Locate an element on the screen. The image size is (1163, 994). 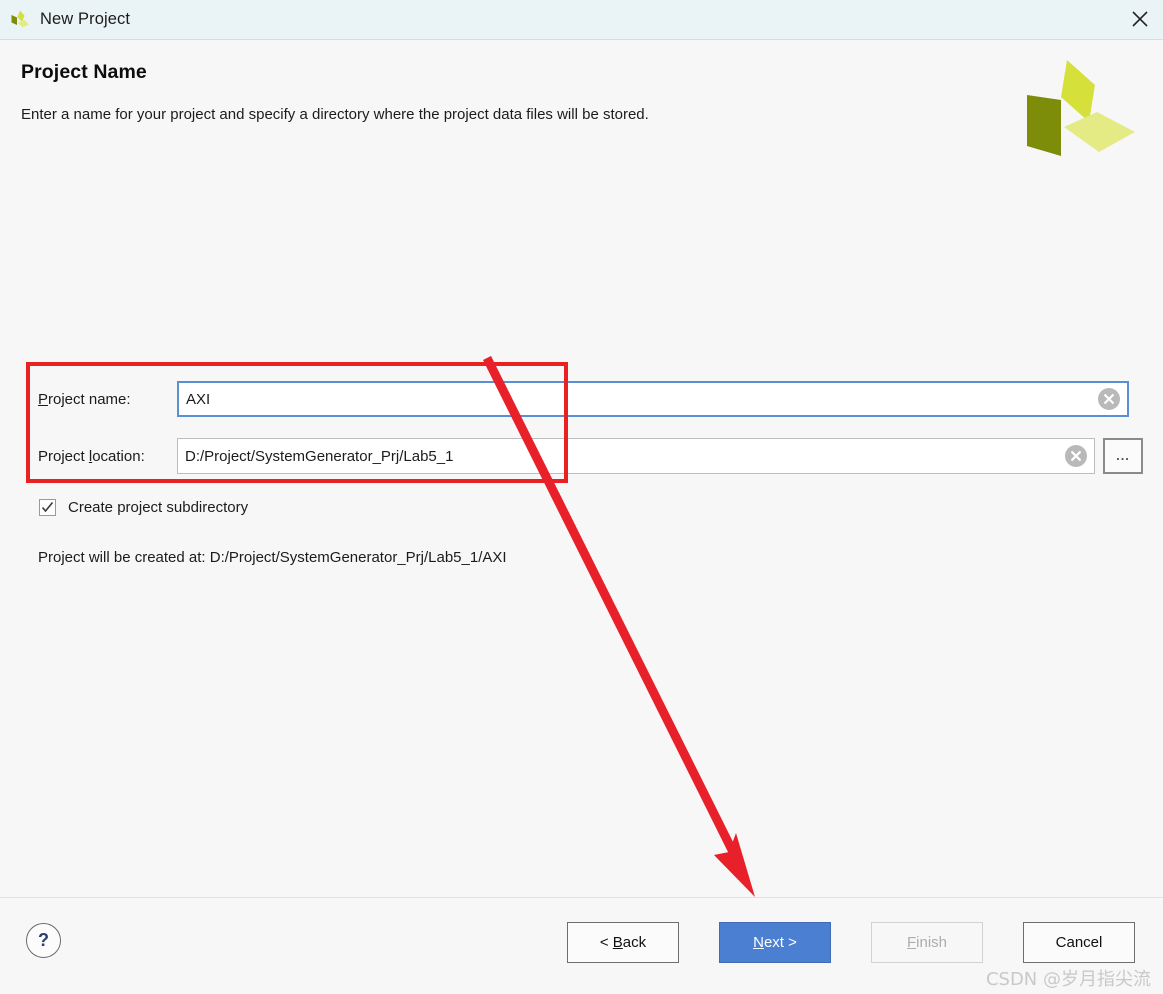
xilinx-logo is located at coordinates (1080, 108).